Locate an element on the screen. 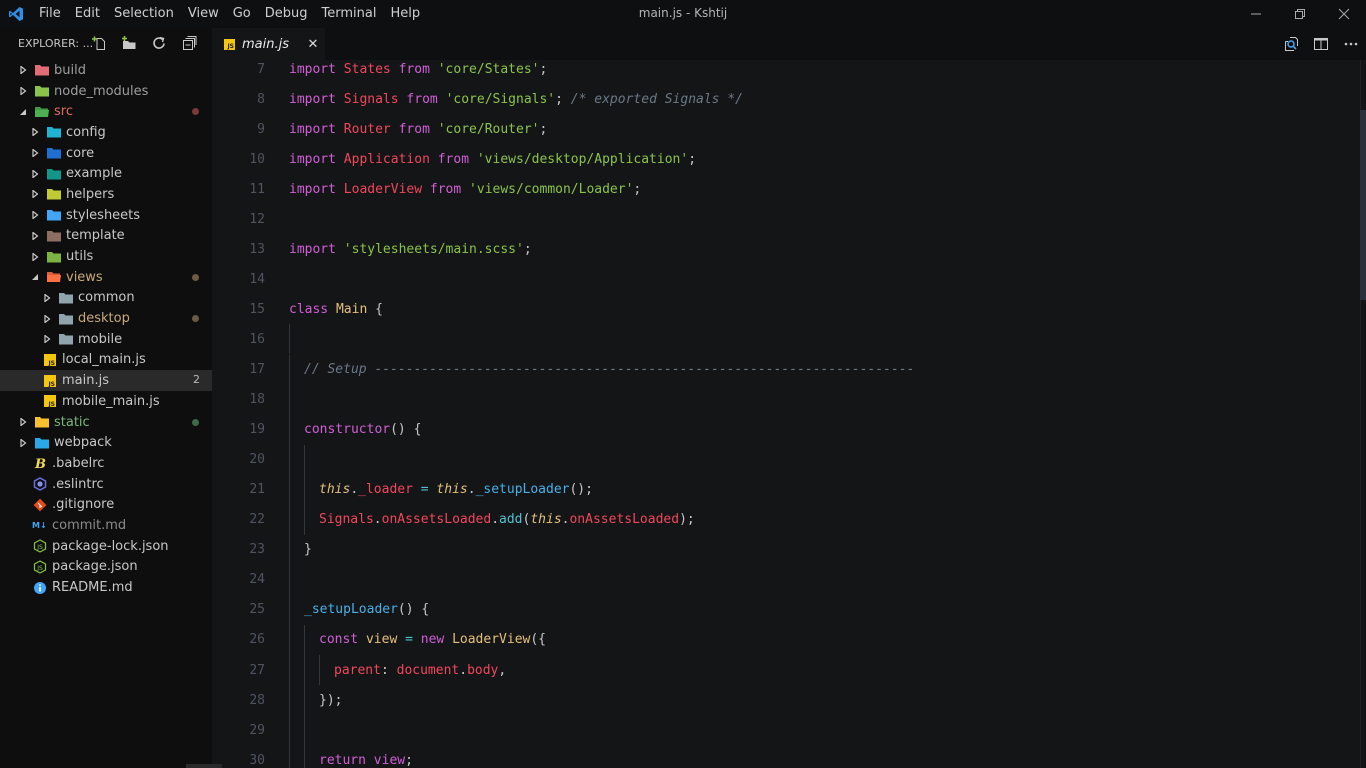 The height and width of the screenshot is (768, 1366). code-token: import is located at coordinates (312, 99).